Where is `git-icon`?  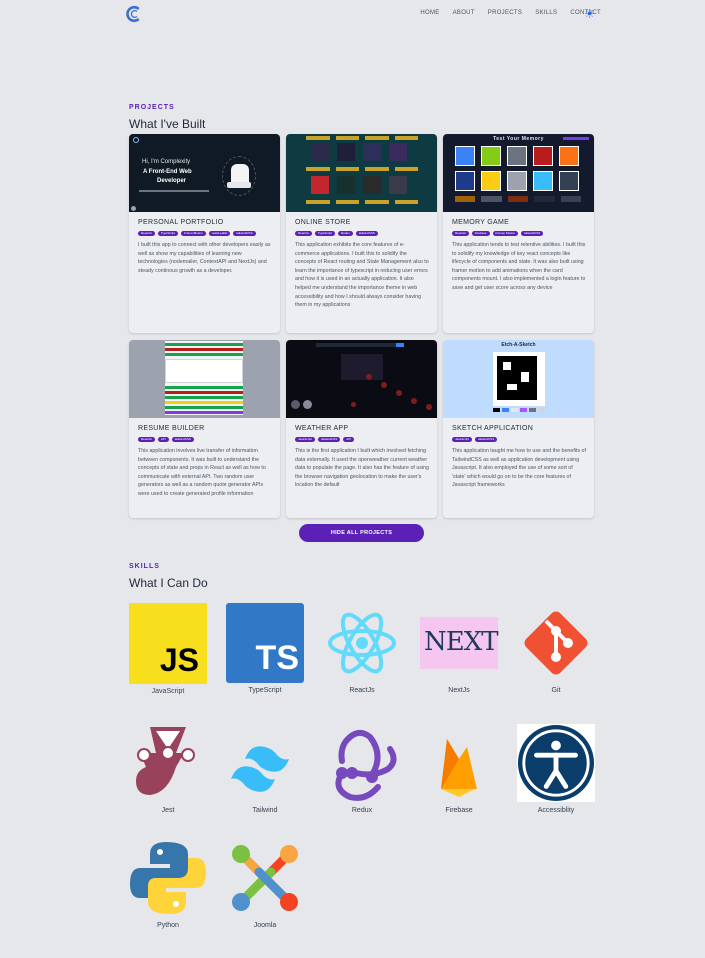
git-icon is located at coordinates (556, 643).